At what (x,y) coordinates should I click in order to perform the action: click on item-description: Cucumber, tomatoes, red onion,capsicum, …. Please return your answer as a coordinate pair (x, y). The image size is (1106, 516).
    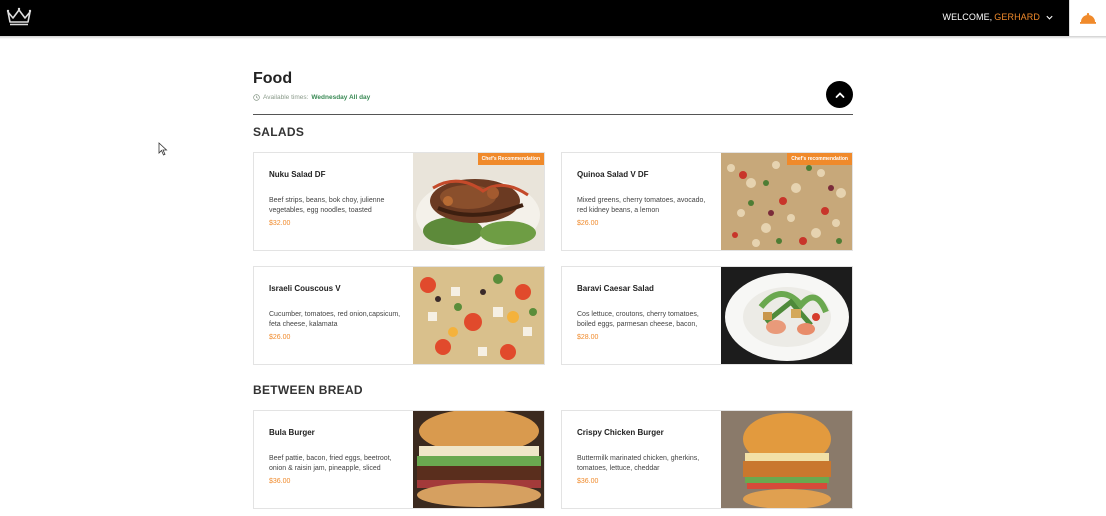
    Looking at the image, I should click on (335, 319).